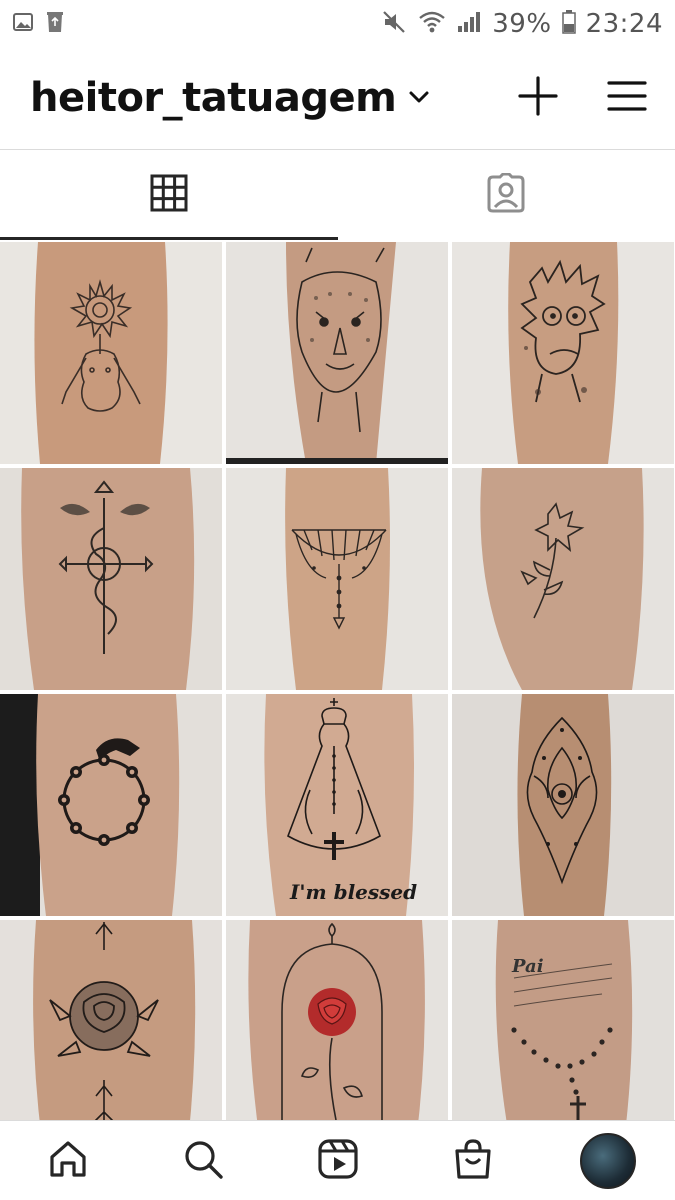 Image resolution: width=675 pixels, height=1200 pixels. Describe the element at coordinates (337, 24) in the screenshot. I see `status-bar: 39% 23:24` at that location.